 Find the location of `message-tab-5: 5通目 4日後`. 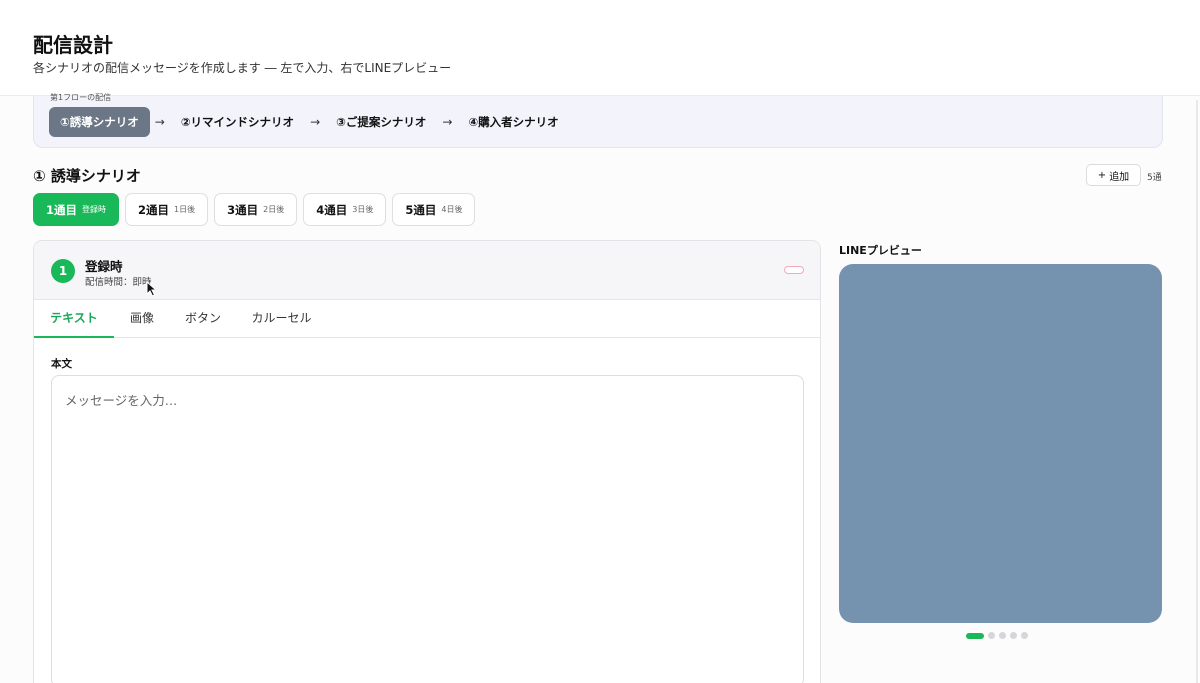

message-tab-5: 5通目 4日後 is located at coordinates (434, 209).